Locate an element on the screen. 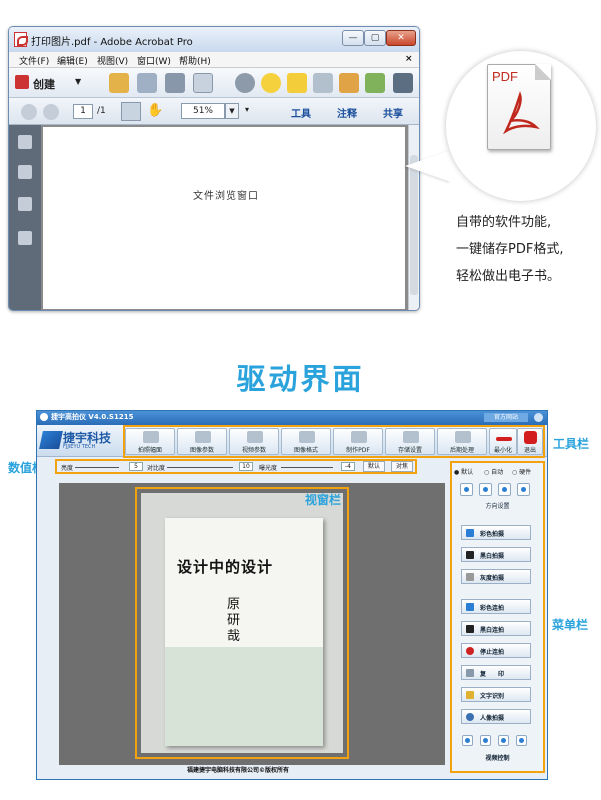 This screenshot has height=800, width=601. brightness-slider is located at coordinates (97, 467).